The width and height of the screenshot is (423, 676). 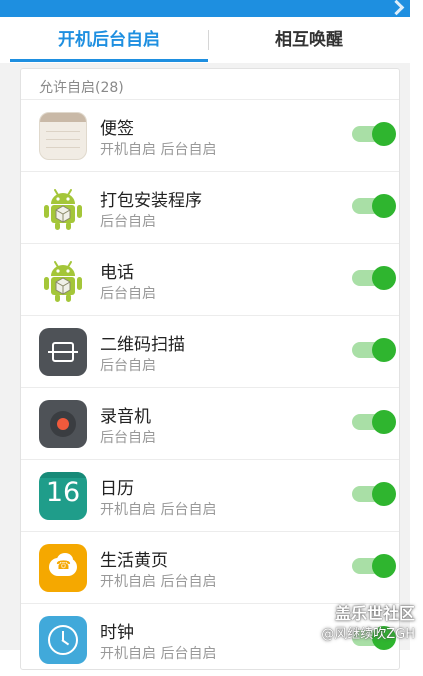 I want to click on tab-mutual-wakeup: 相互唤醒, so click(x=309, y=40).